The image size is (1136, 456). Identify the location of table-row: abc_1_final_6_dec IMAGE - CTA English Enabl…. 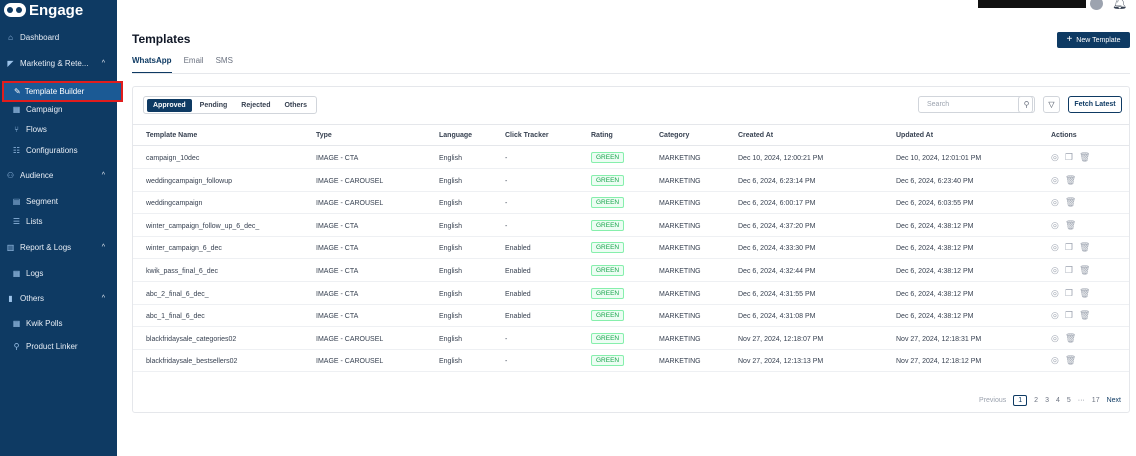
(631, 316).